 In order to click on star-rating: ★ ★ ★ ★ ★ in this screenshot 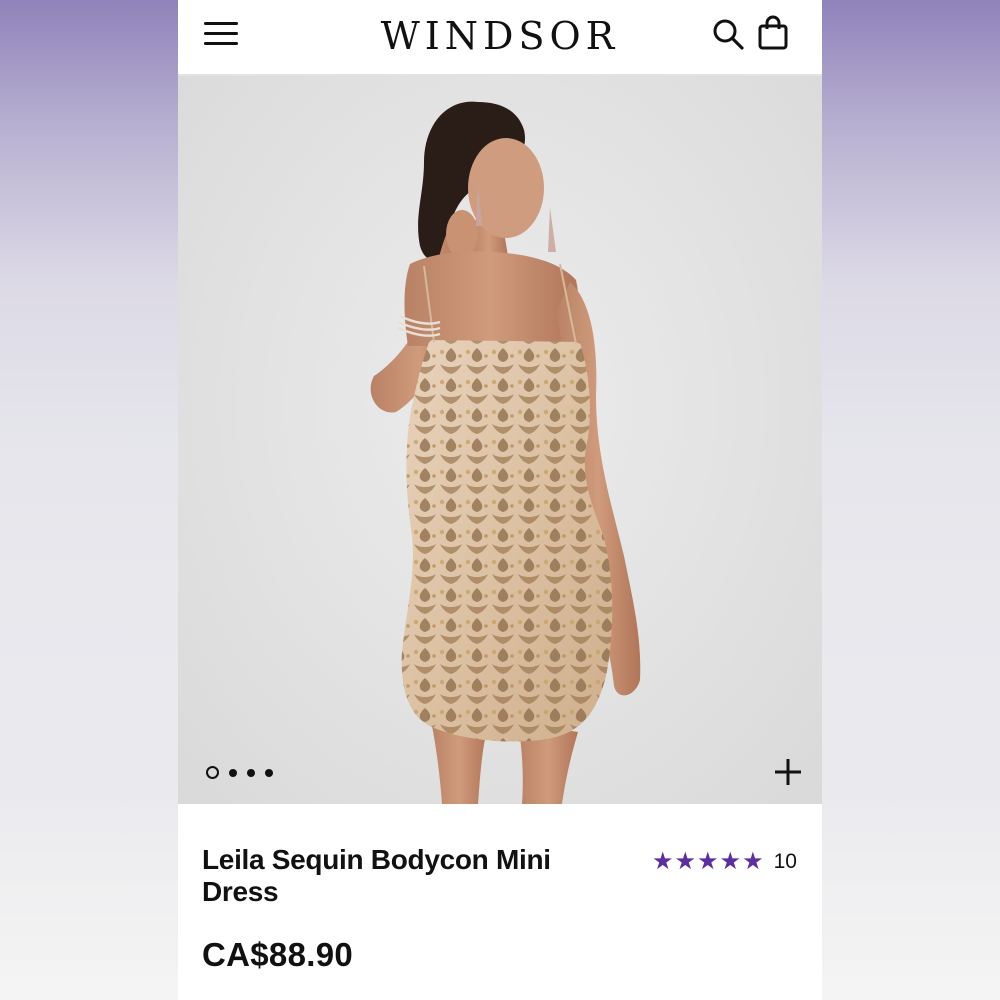, I will do `click(708, 862)`.